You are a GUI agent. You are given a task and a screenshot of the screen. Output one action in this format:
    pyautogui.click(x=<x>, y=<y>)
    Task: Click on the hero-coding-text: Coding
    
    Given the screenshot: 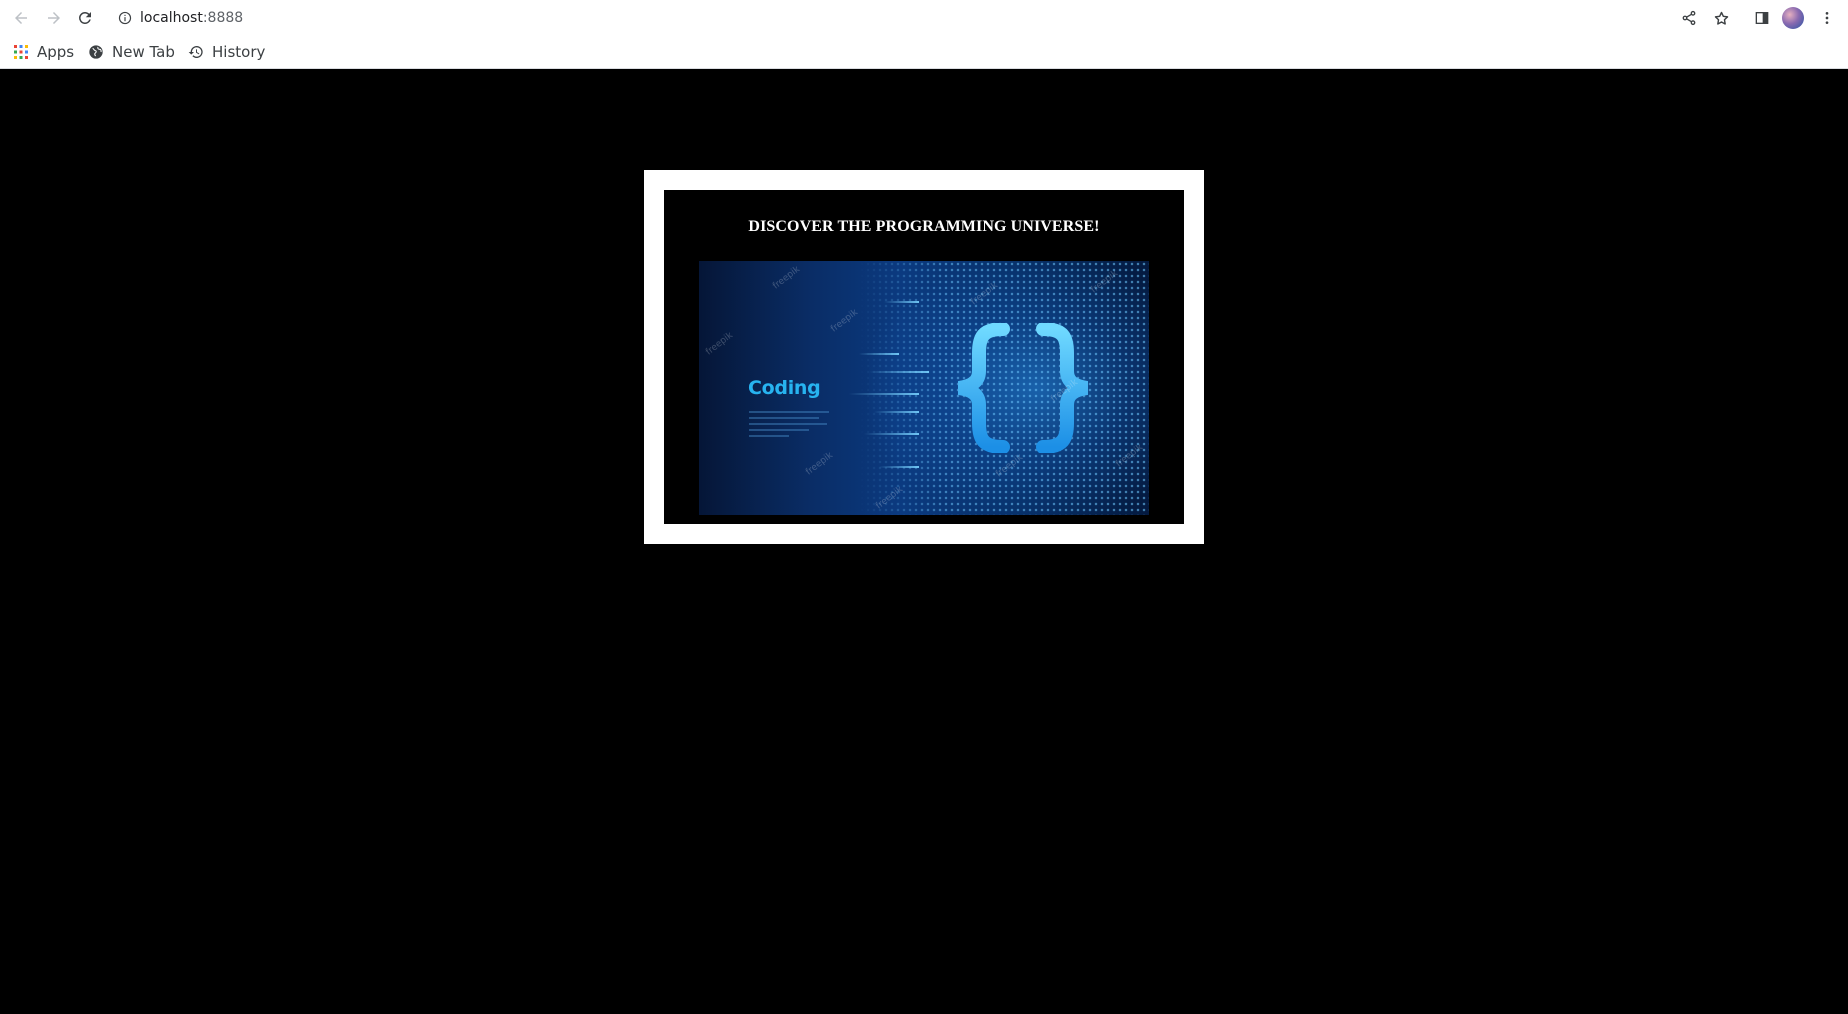 What is the action you would take?
    pyautogui.click(x=784, y=388)
    